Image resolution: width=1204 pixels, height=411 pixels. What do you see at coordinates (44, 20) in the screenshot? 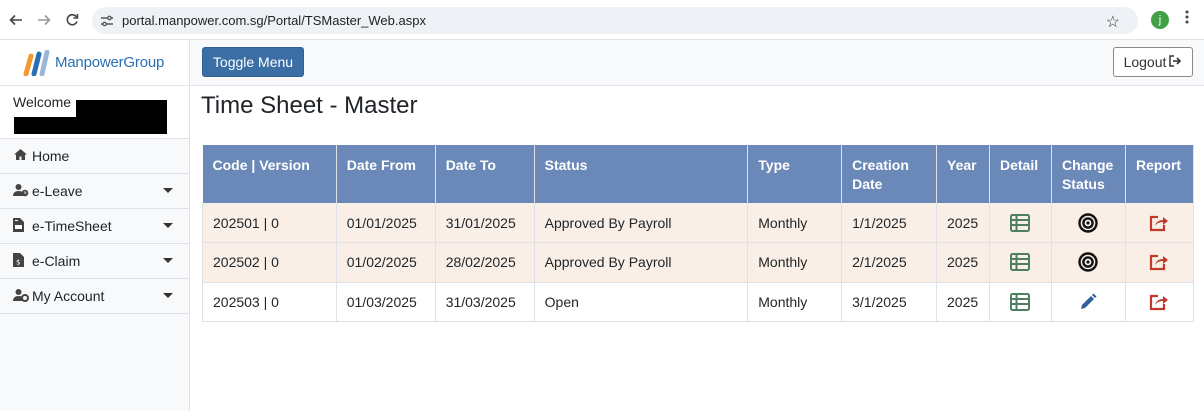
I see `forward-arrow-icon` at bounding box center [44, 20].